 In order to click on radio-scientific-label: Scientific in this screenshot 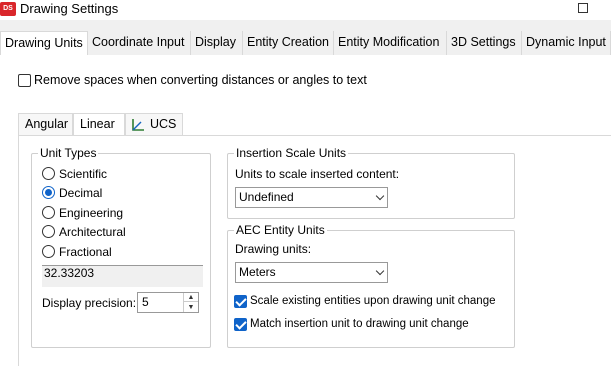, I will do `click(83, 174)`.